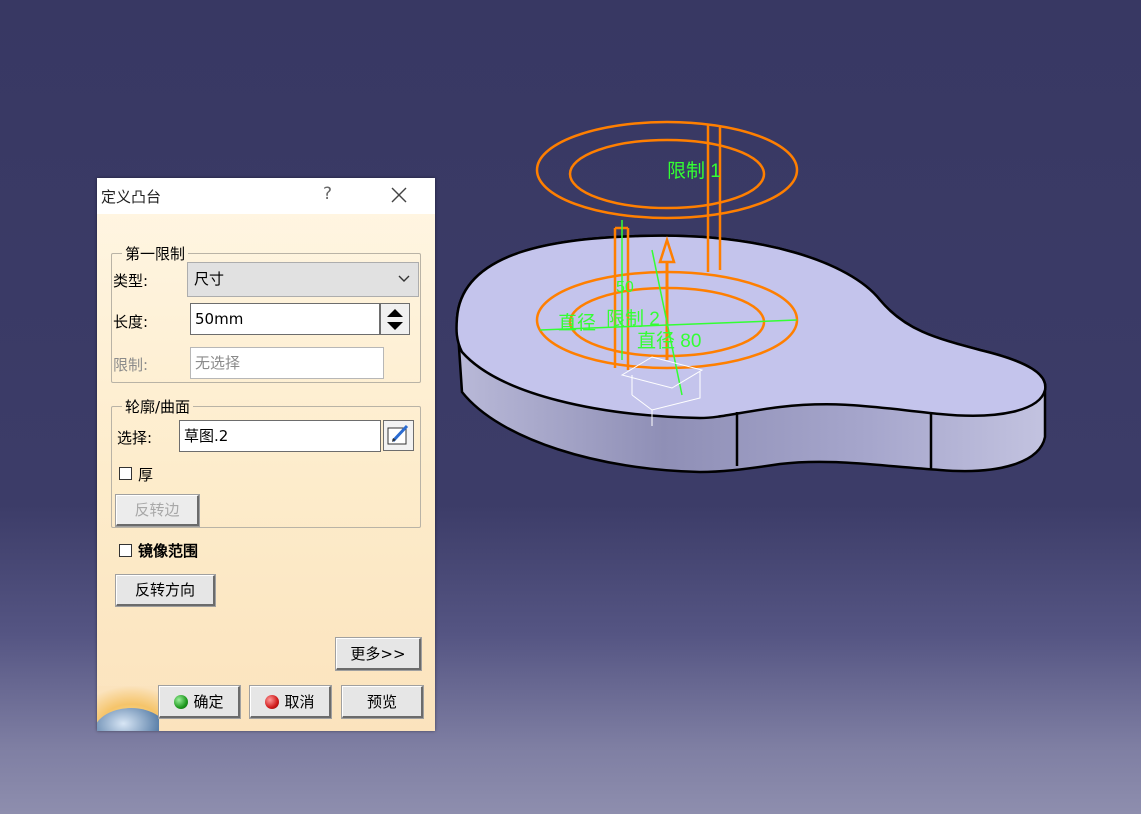 Image resolution: width=1141 pixels, height=814 pixels. I want to click on ok-button: 确定, so click(199, 702).